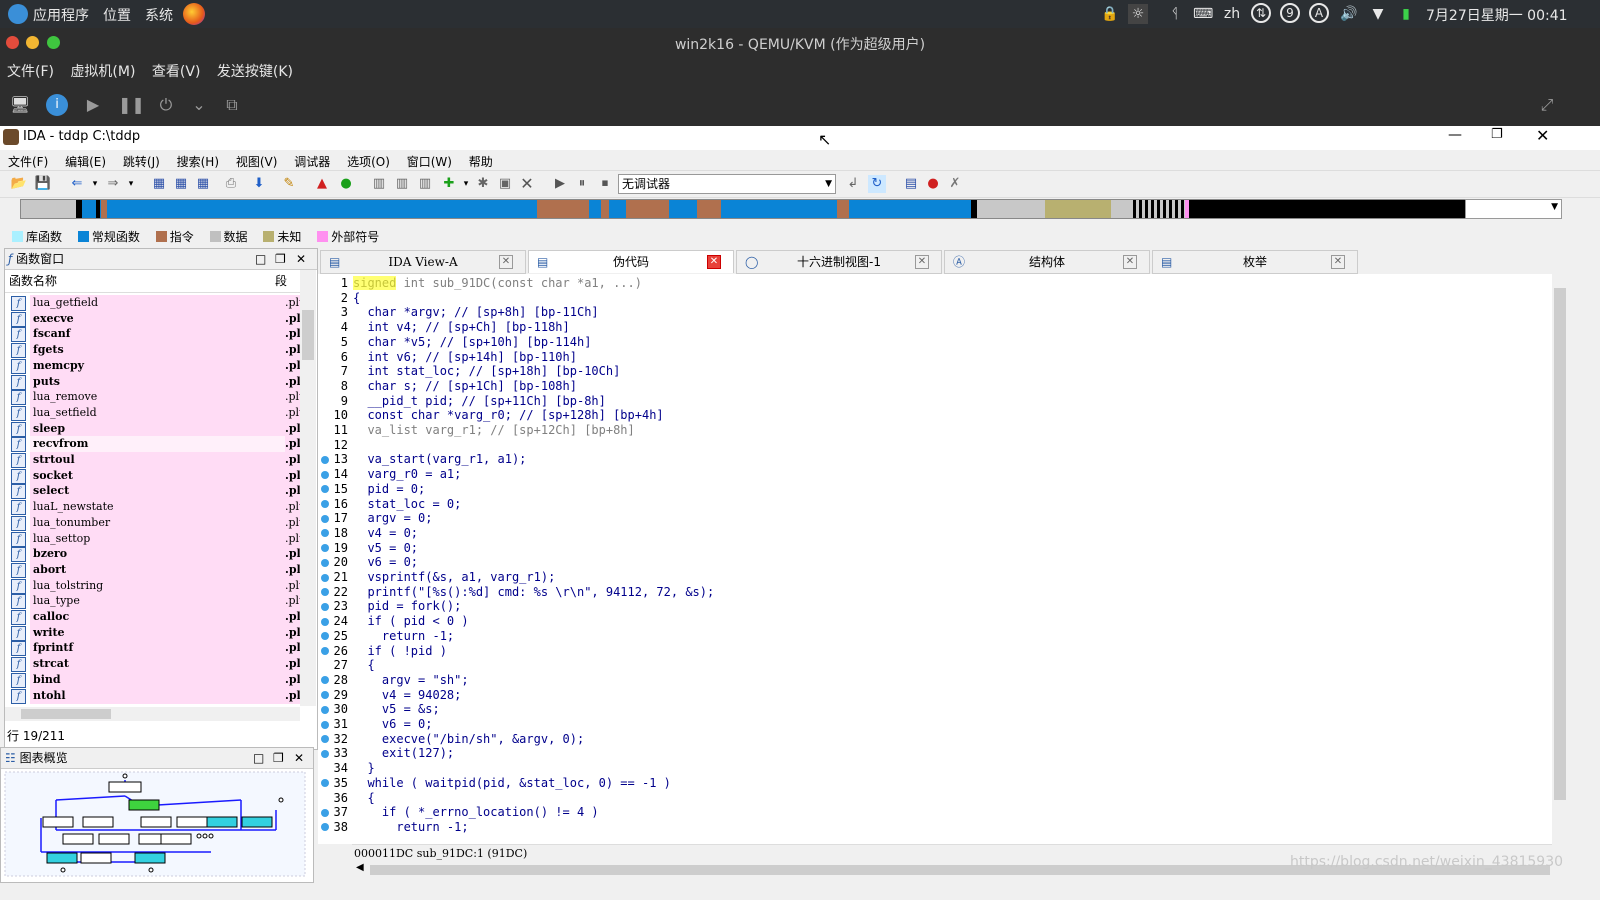 The height and width of the screenshot is (900, 1600). I want to click on distro-logo-icon, so click(18, 14).